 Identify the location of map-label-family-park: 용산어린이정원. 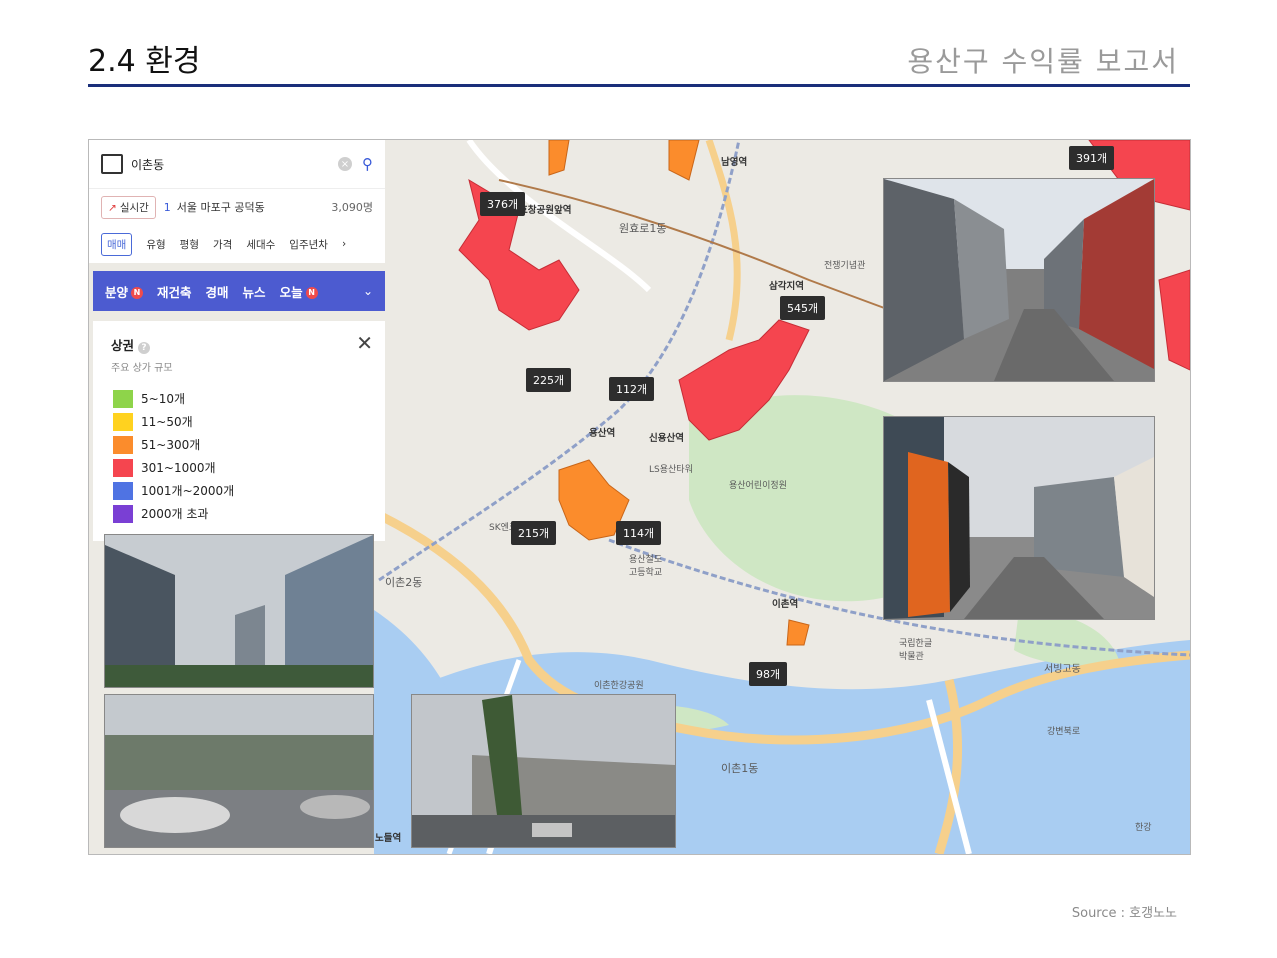
(758, 486).